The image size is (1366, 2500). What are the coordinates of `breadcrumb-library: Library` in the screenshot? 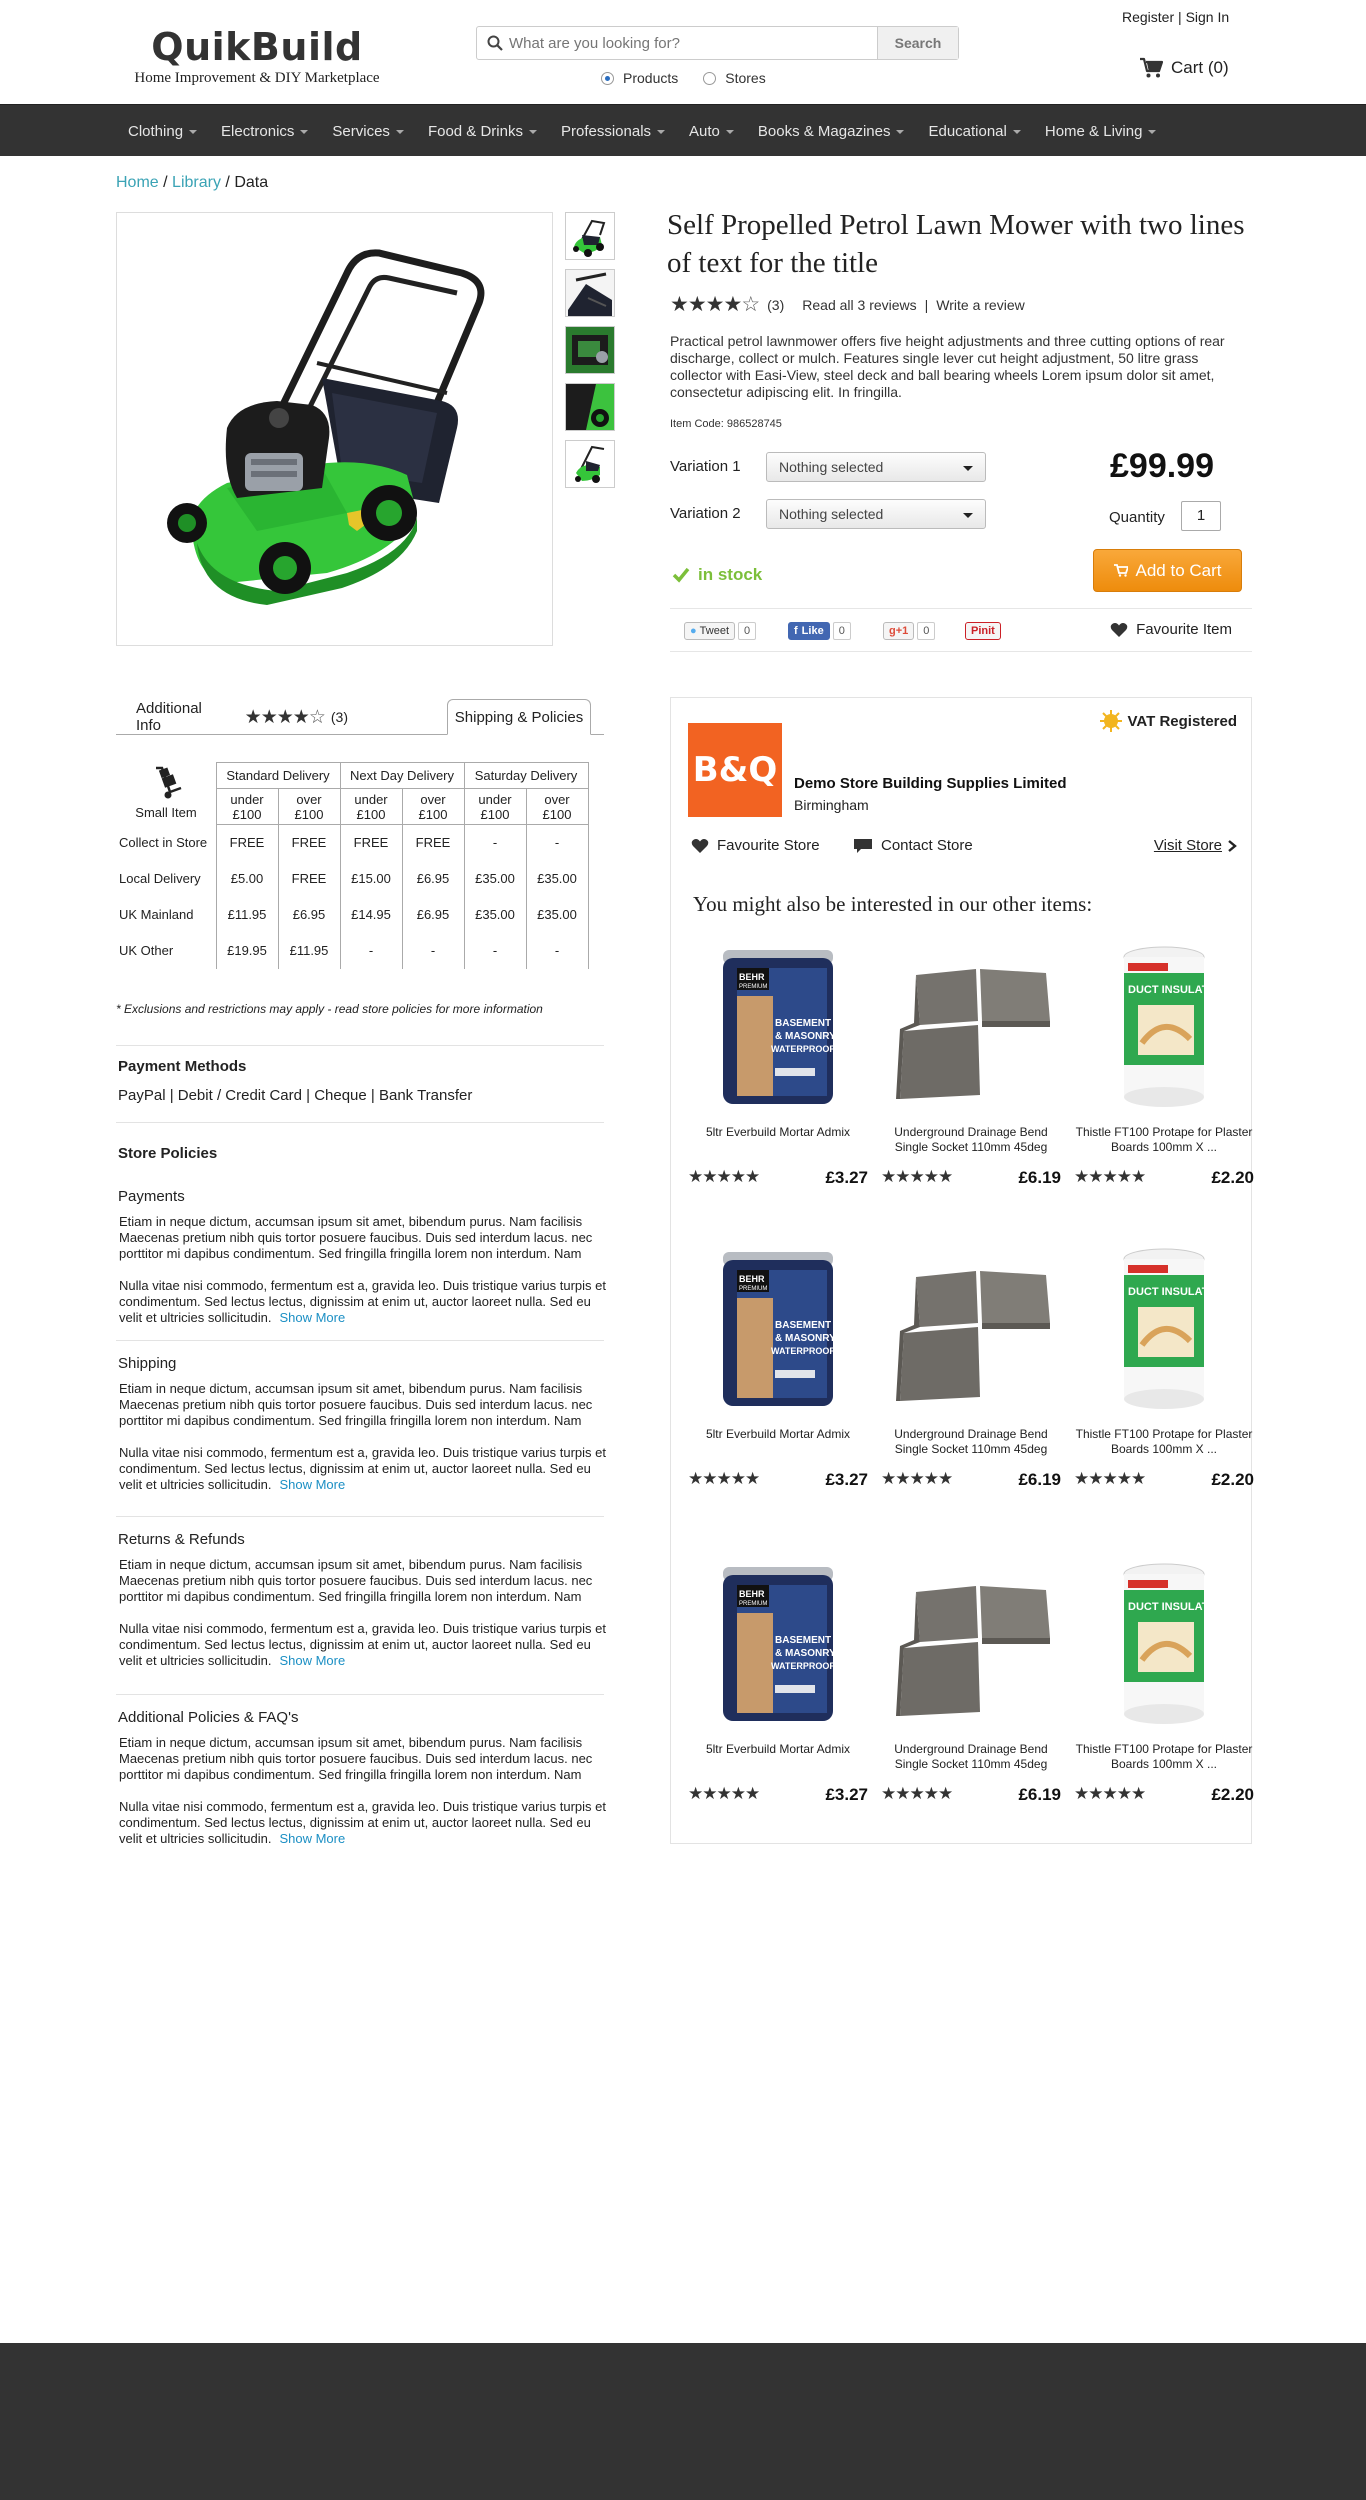 It's located at (196, 182).